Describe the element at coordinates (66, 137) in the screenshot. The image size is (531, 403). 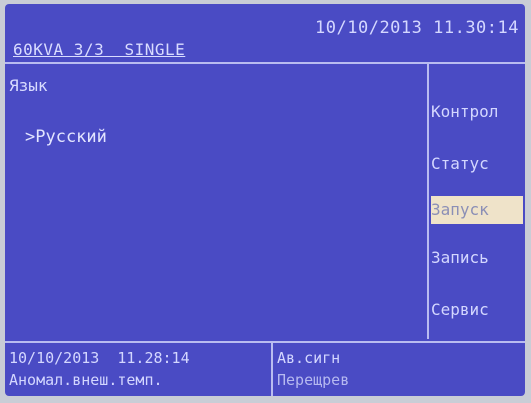
I see `language-option-russian: >Русский` at that location.